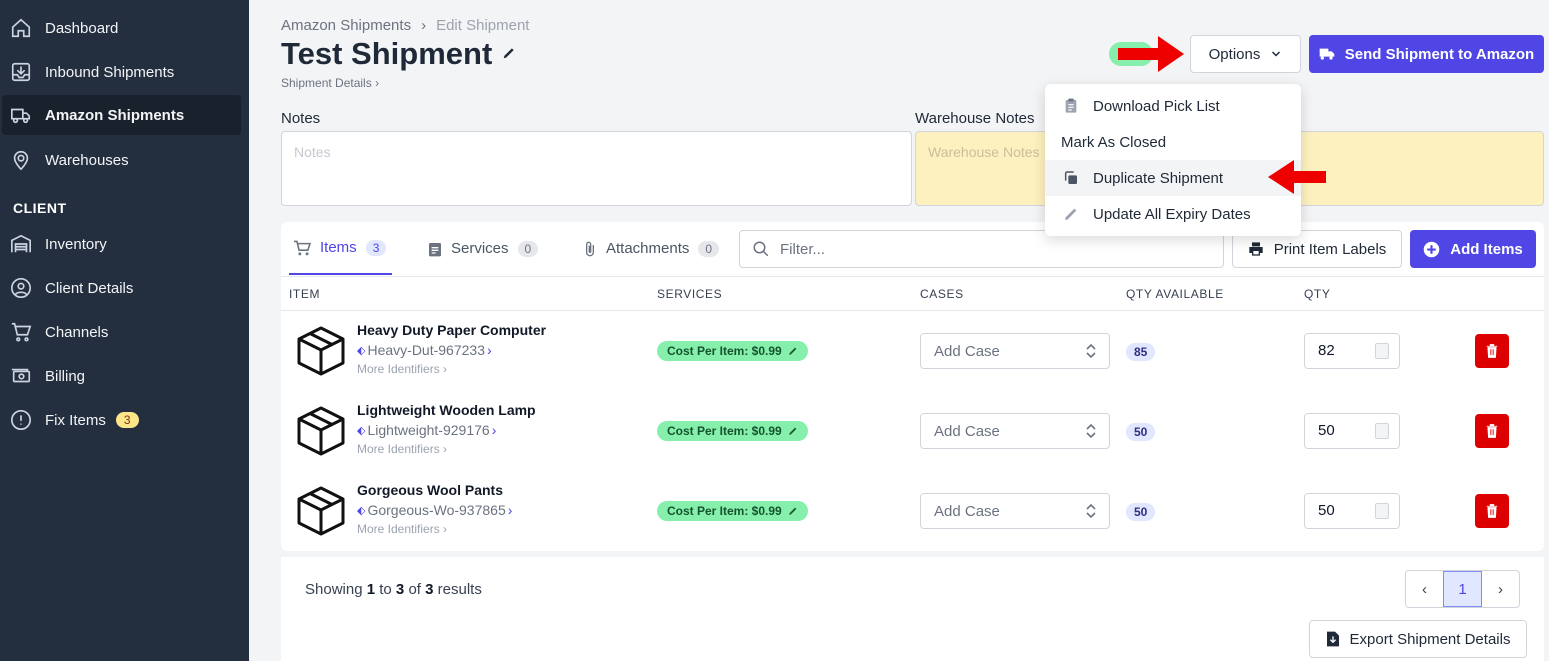 The height and width of the screenshot is (661, 1549). I want to click on tab-attachments: Attachments 0, so click(651, 248).